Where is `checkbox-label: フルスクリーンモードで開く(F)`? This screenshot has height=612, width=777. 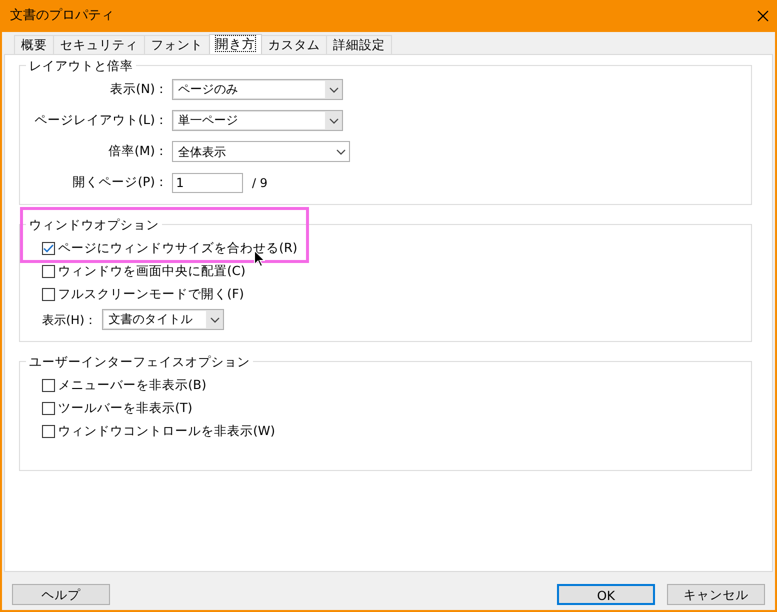
checkbox-label: フルスクリーンモードで開く(F) is located at coordinates (151, 294).